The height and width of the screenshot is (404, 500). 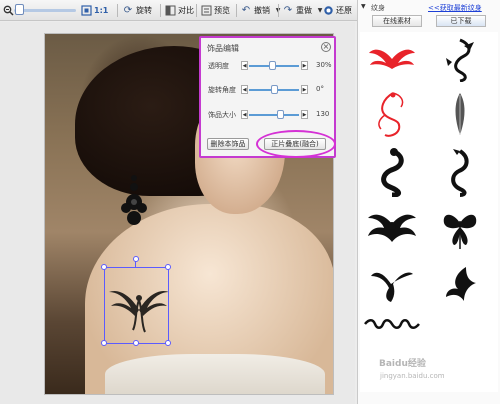 I want to click on zoom-slider-knob, so click(x=19, y=9).